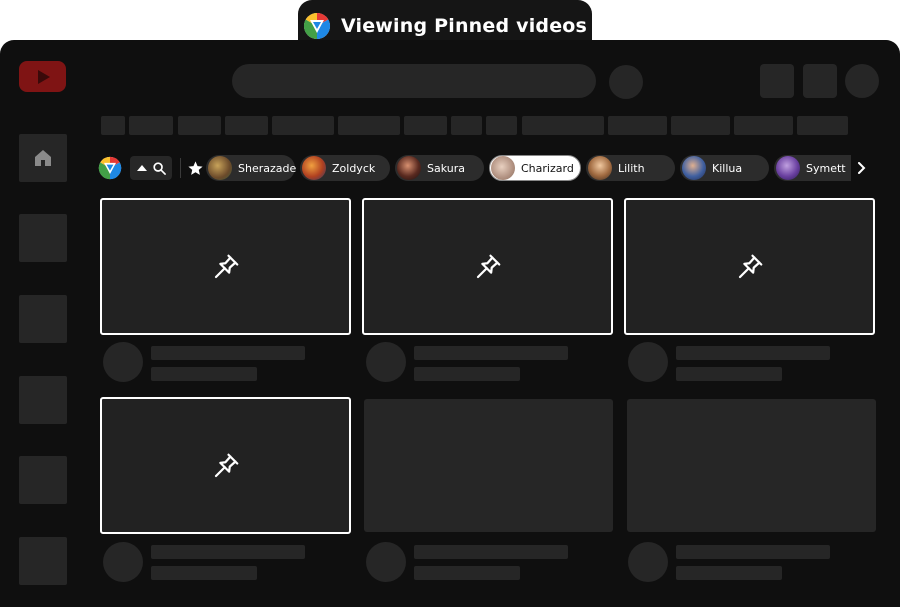  I want to click on avatar-placeholder, so click(862, 81).